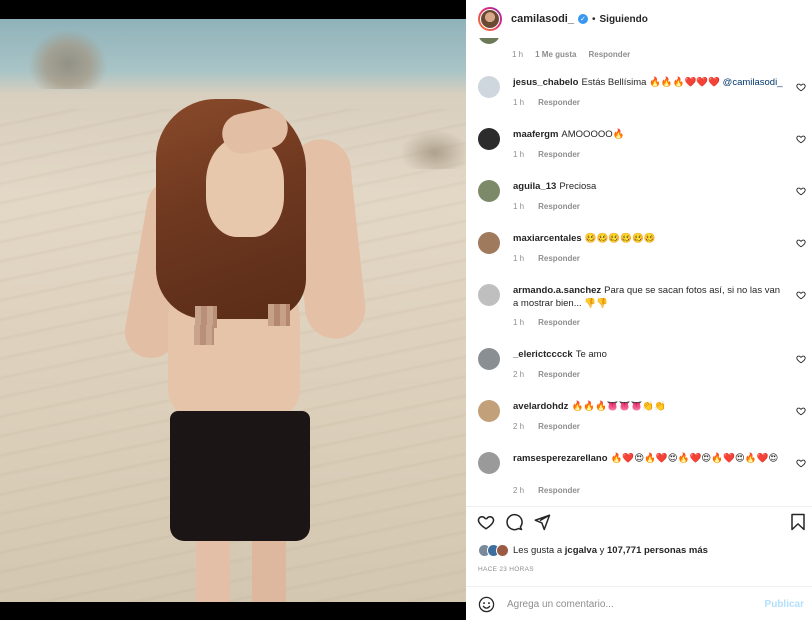 Image resolution: width=812 pixels, height=620 pixels. I want to click on commenter-username: maxiarcentales, so click(547, 238).